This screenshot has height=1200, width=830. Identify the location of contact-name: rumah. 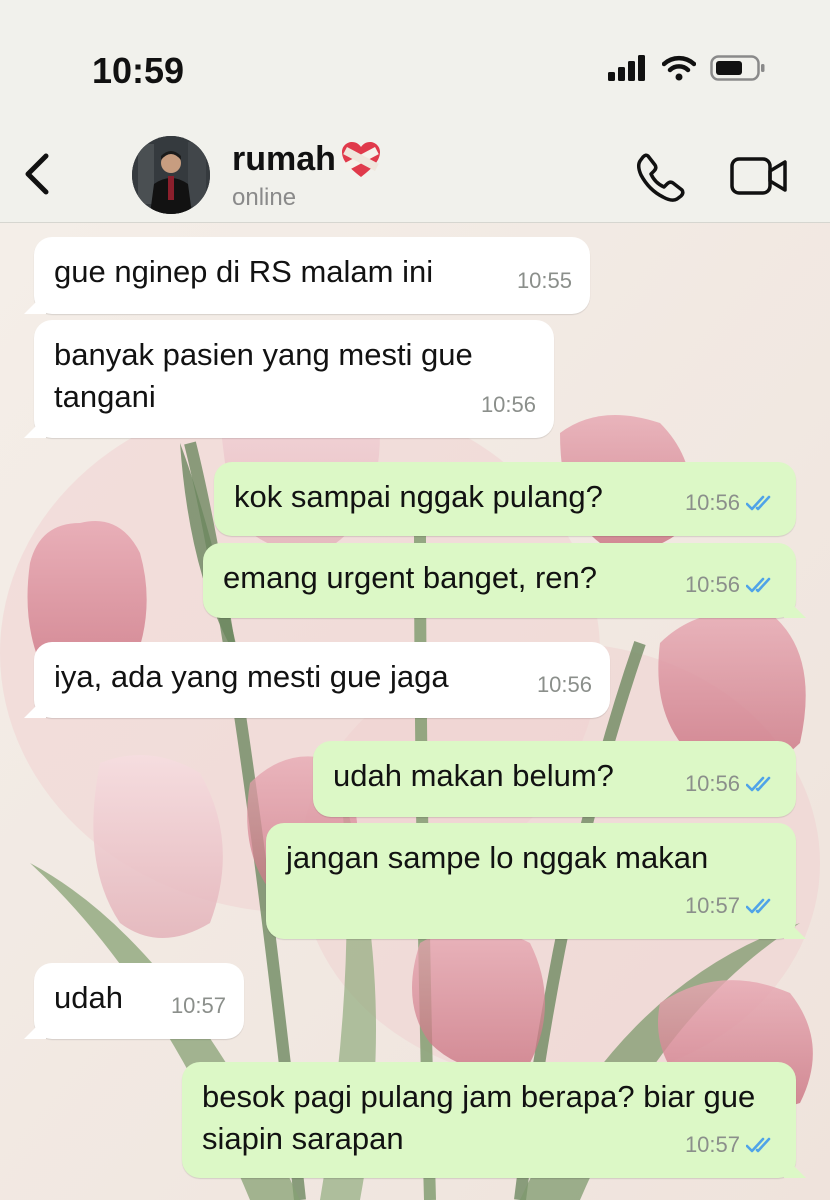
(284, 159).